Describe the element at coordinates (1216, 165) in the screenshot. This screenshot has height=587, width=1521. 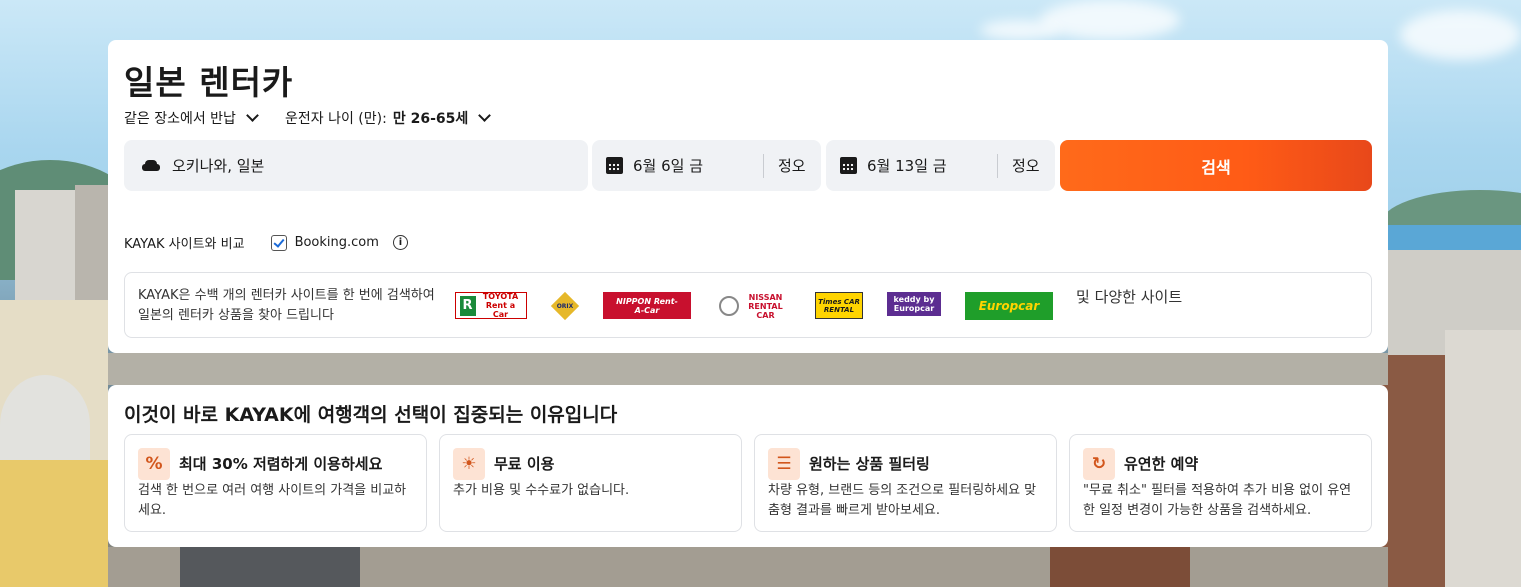
I see `search-button: 검색` at that location.